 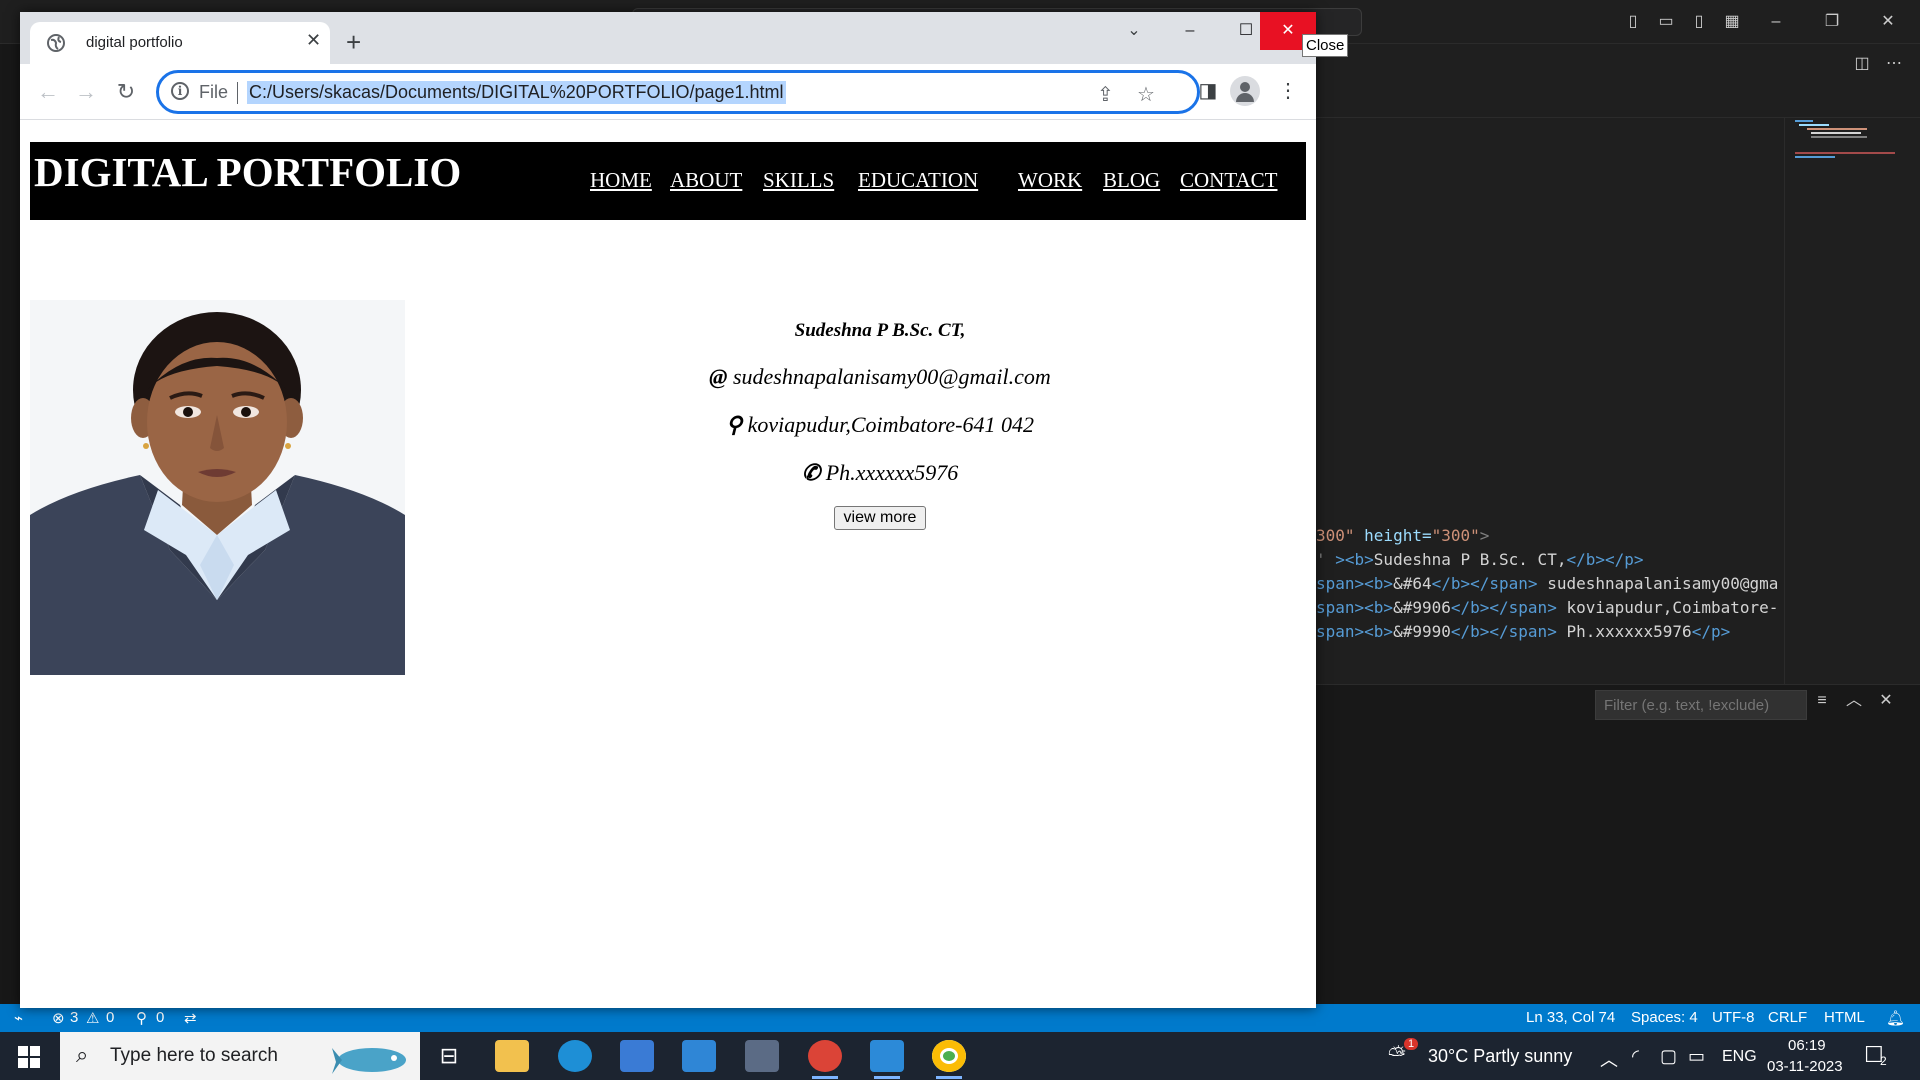 What do you see at coordinates (1776, 22) in the screenshot?
I see `minimize-icon: –` at bounding box center [1776, 22].